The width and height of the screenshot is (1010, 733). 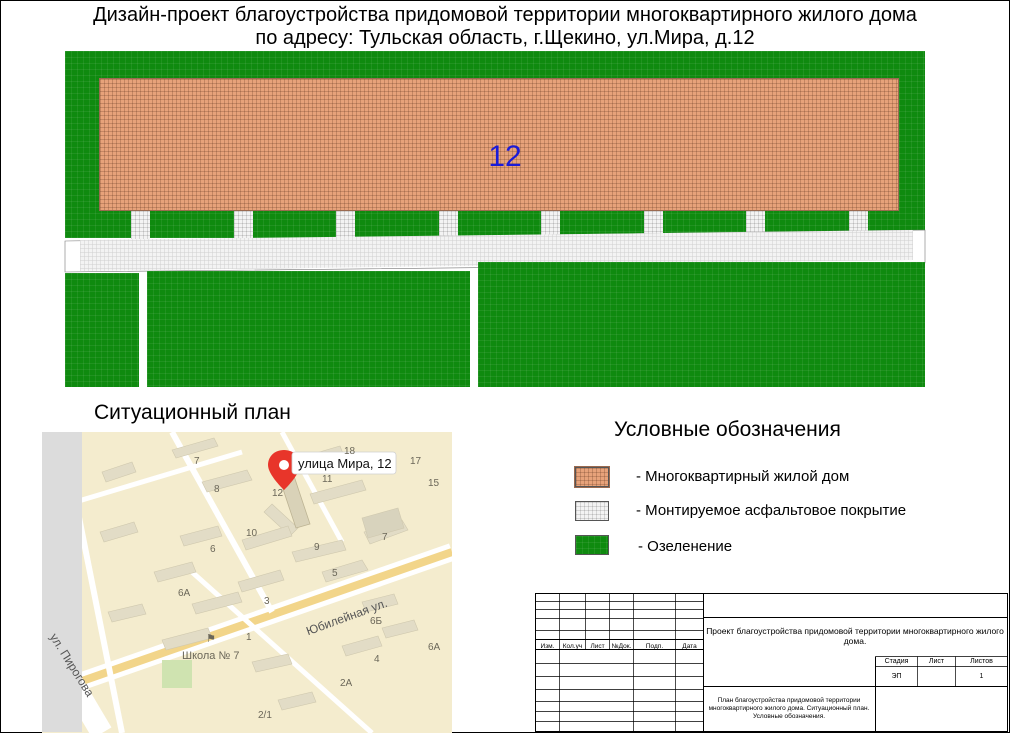 I want to click on map-house-number: 2/1, so click(x=265, y=715).